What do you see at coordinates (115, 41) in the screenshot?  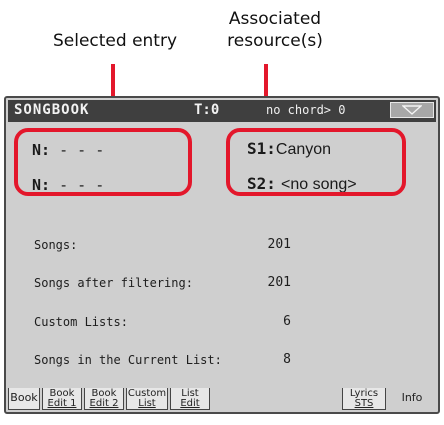 I see `callout-selected-entry: Selected entry` at bounding box center [115, 41].